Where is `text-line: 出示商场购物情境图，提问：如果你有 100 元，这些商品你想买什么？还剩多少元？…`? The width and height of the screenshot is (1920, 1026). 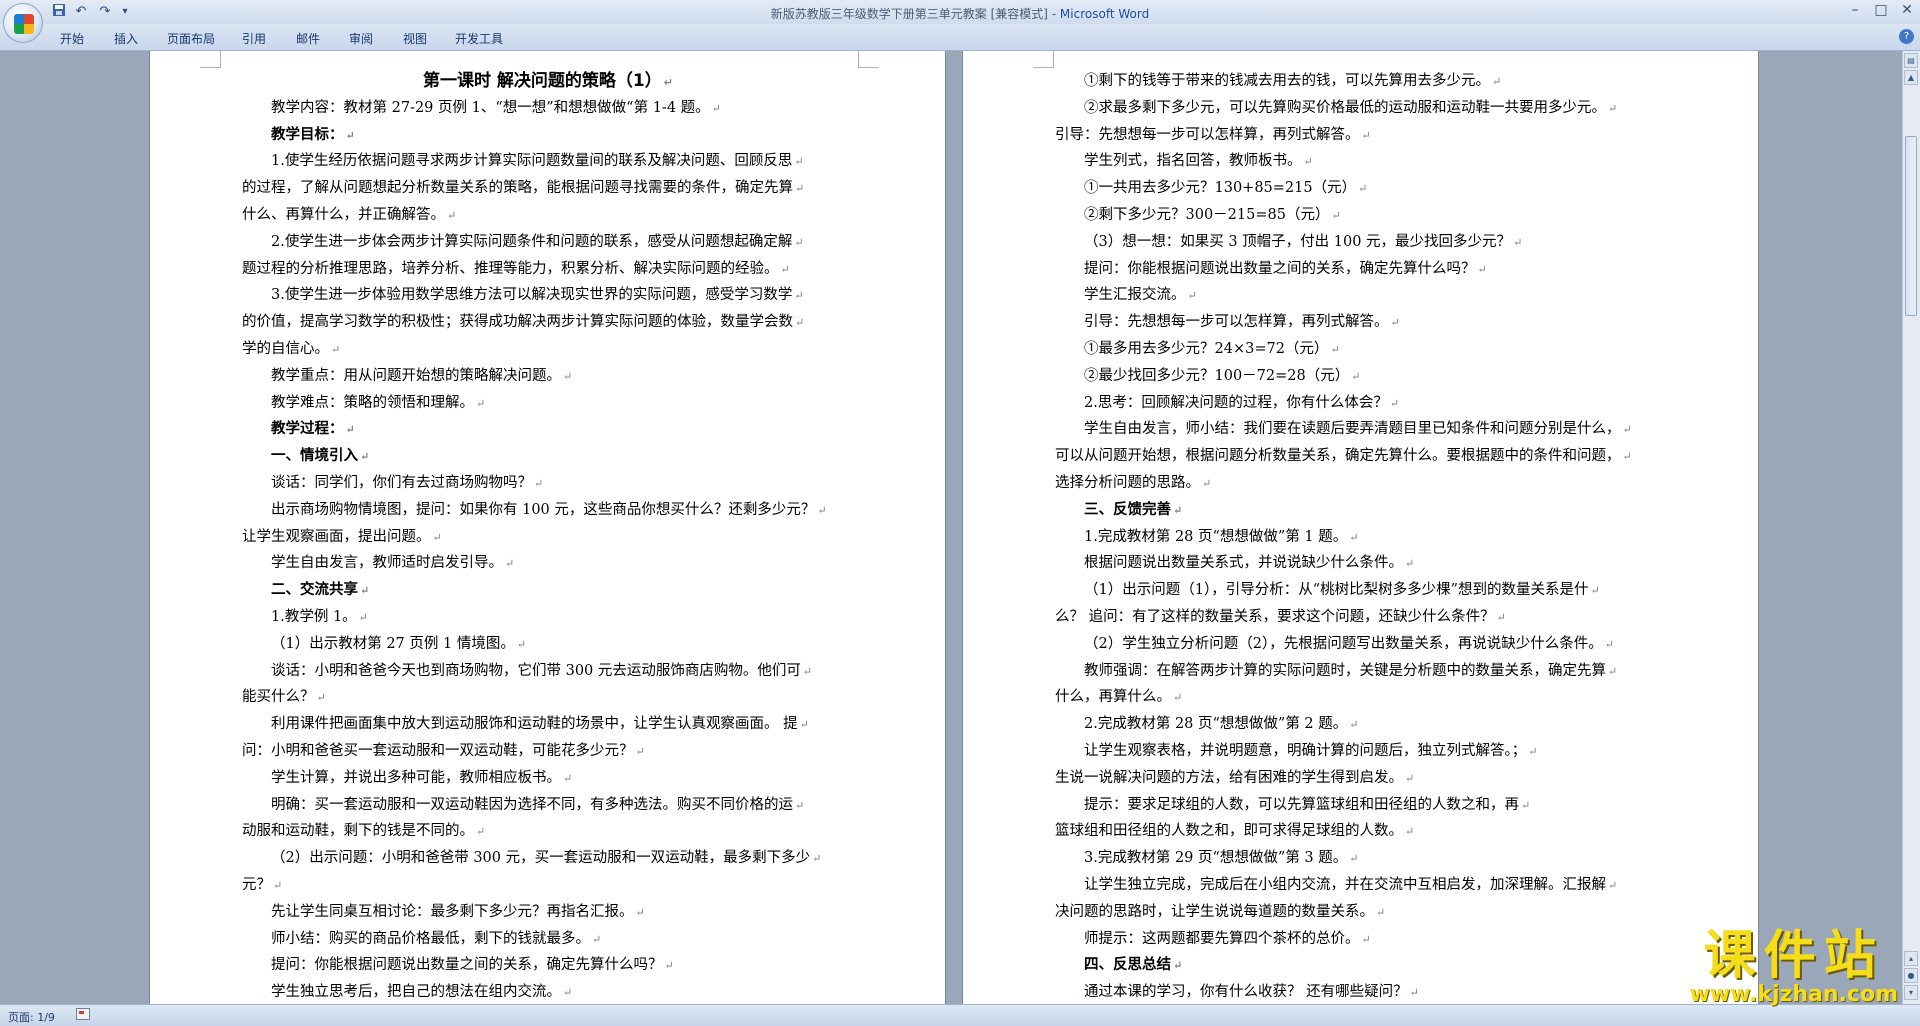 text-line: 出示商场购物情境图，提问：如果你有 100 元，这些商品你想买什么？还剩多少元？… is located at coordinates (548, 510).